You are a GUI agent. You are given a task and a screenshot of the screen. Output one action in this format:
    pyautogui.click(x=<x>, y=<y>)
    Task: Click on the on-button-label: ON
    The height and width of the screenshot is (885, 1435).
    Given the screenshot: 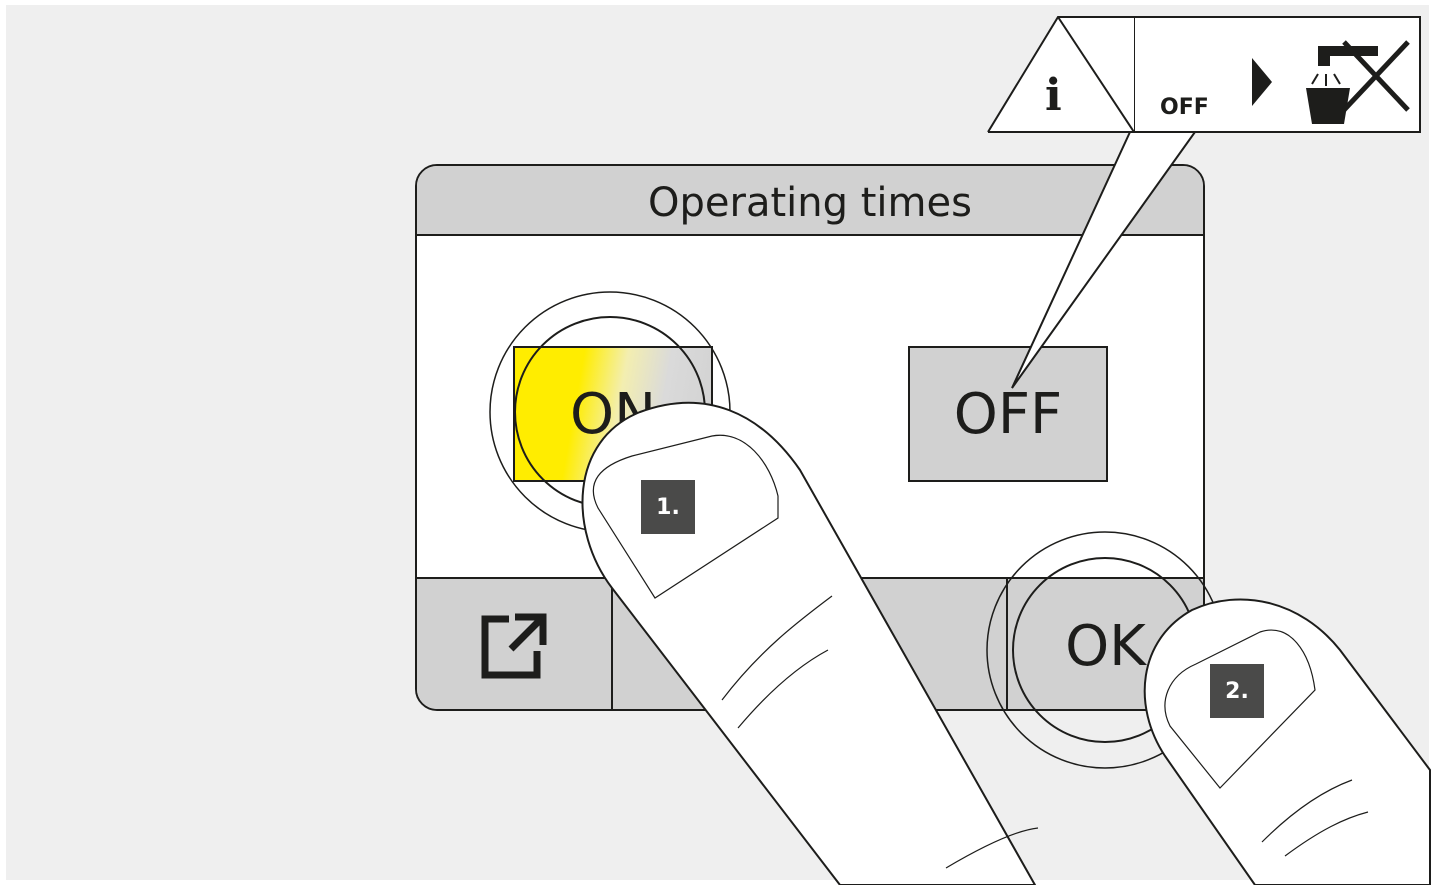 What is the action you would take?
    pyautogui.click(x=613, y=414)
    